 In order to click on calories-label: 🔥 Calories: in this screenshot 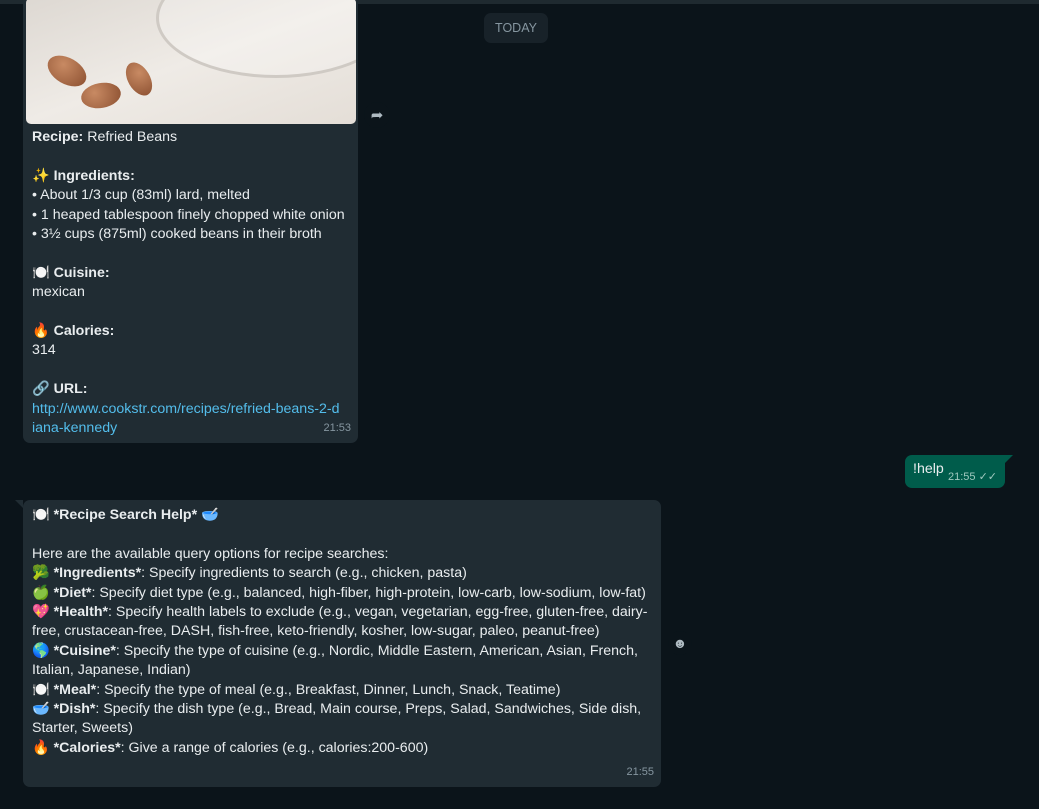, I will do `click(73, 331)`.